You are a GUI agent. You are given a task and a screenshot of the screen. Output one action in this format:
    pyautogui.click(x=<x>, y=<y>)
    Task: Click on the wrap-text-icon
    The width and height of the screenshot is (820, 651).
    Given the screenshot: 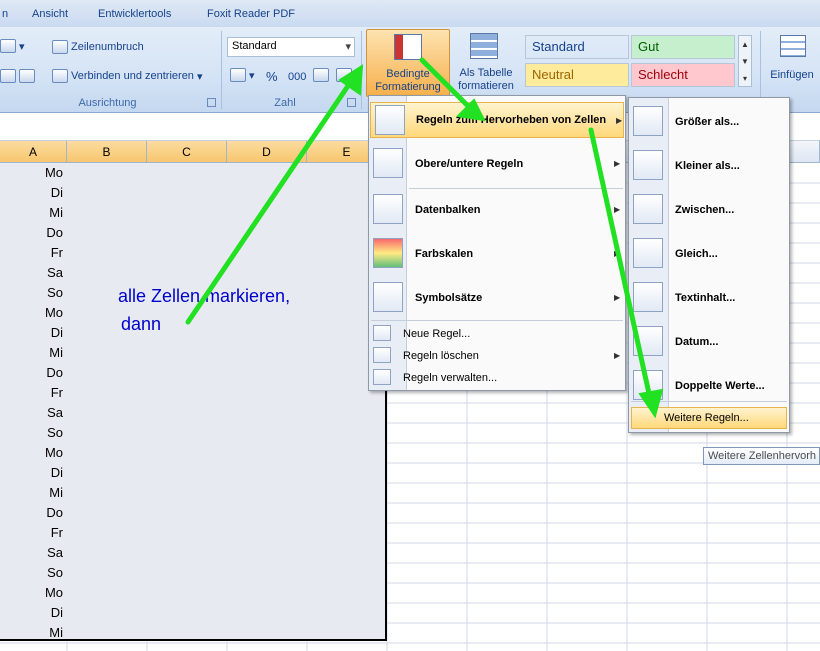 What is the action you would take?
    pyautogui.click(x=60, y=47)
    